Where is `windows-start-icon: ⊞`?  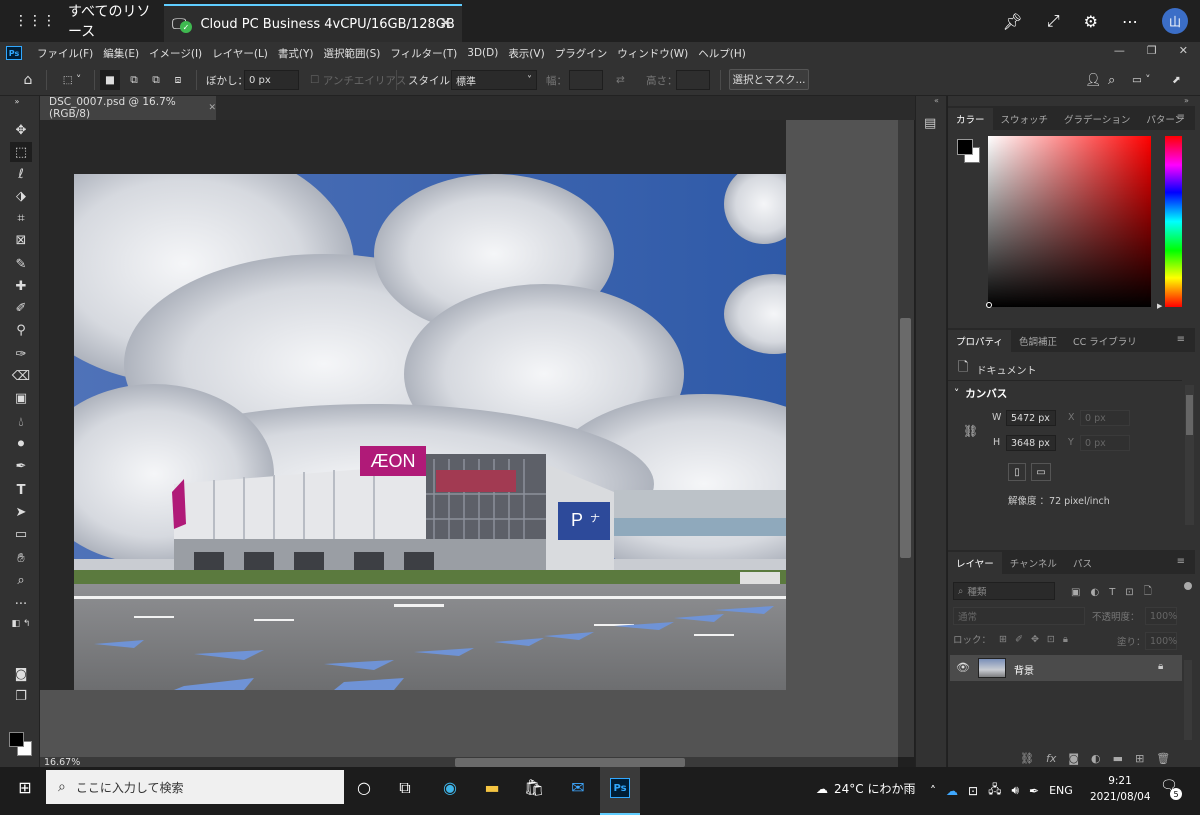
windows-start-icon: ⊞ is located at coordinates (25, 787).